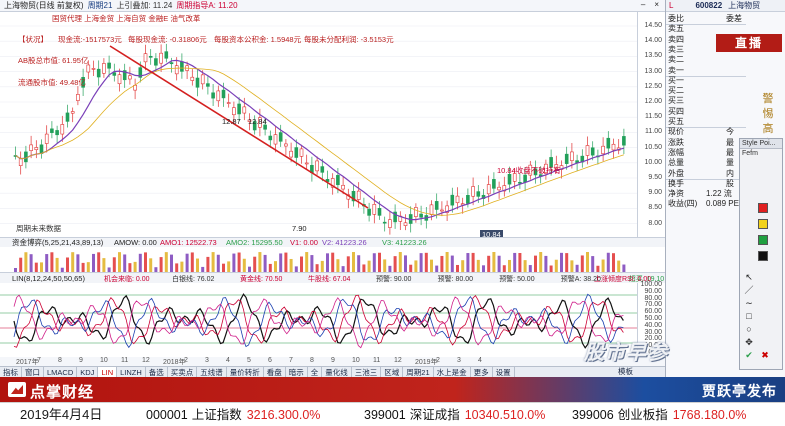  I want to click on support-note: 10.84收盘不破持有, so click(529, 170).